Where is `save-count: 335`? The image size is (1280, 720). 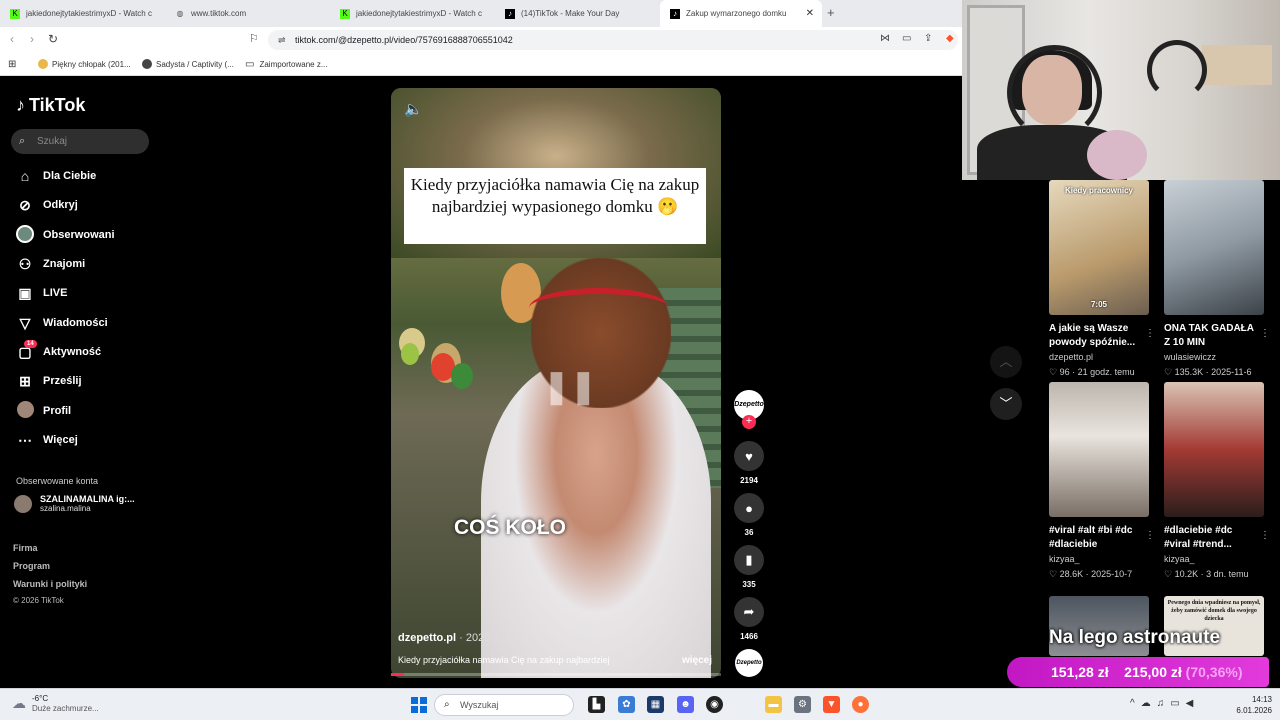
save-count: 335 is located at coordinates (749, 584).